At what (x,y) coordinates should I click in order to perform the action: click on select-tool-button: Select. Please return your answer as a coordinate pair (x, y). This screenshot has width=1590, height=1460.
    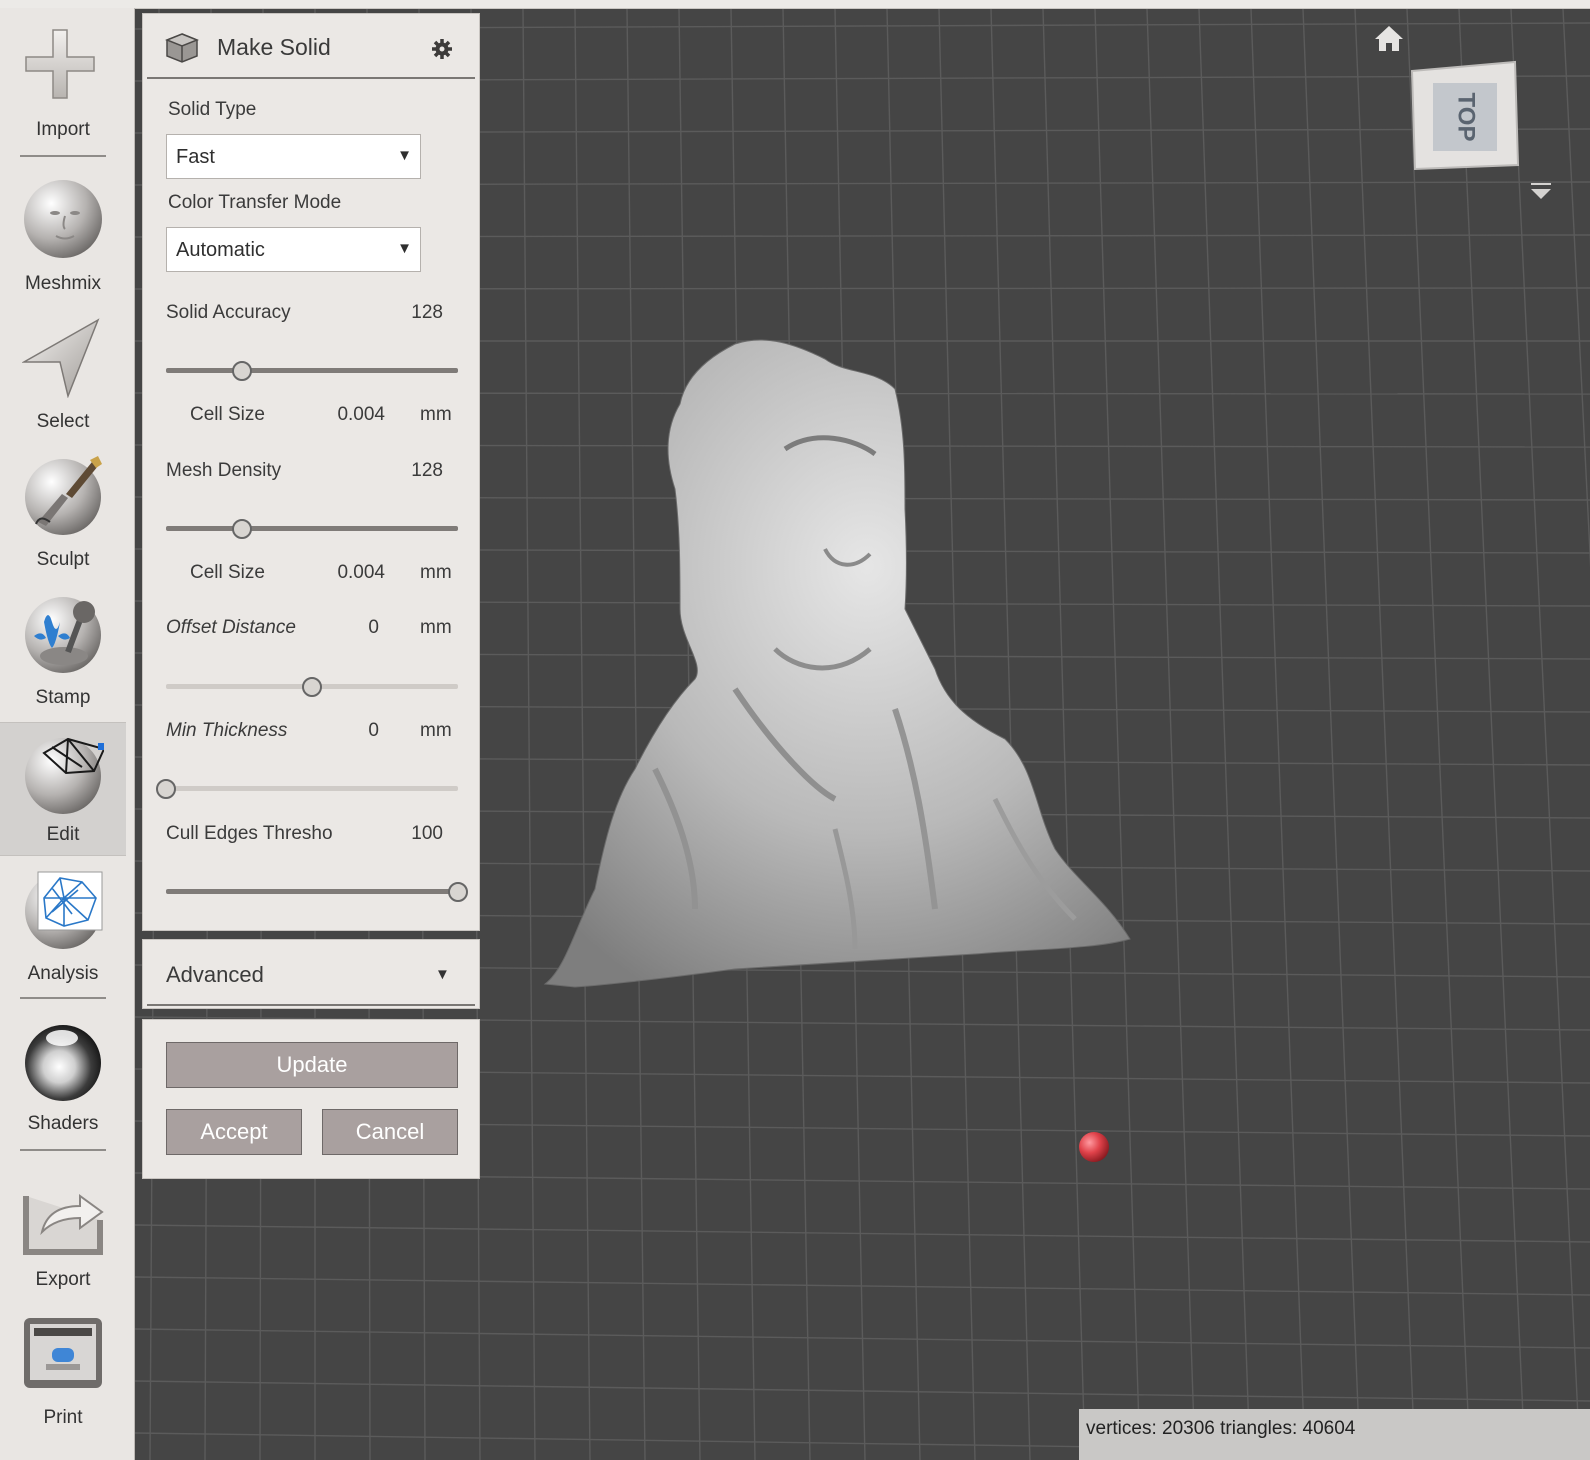
    Looking at the image, I should click on (63, 379).